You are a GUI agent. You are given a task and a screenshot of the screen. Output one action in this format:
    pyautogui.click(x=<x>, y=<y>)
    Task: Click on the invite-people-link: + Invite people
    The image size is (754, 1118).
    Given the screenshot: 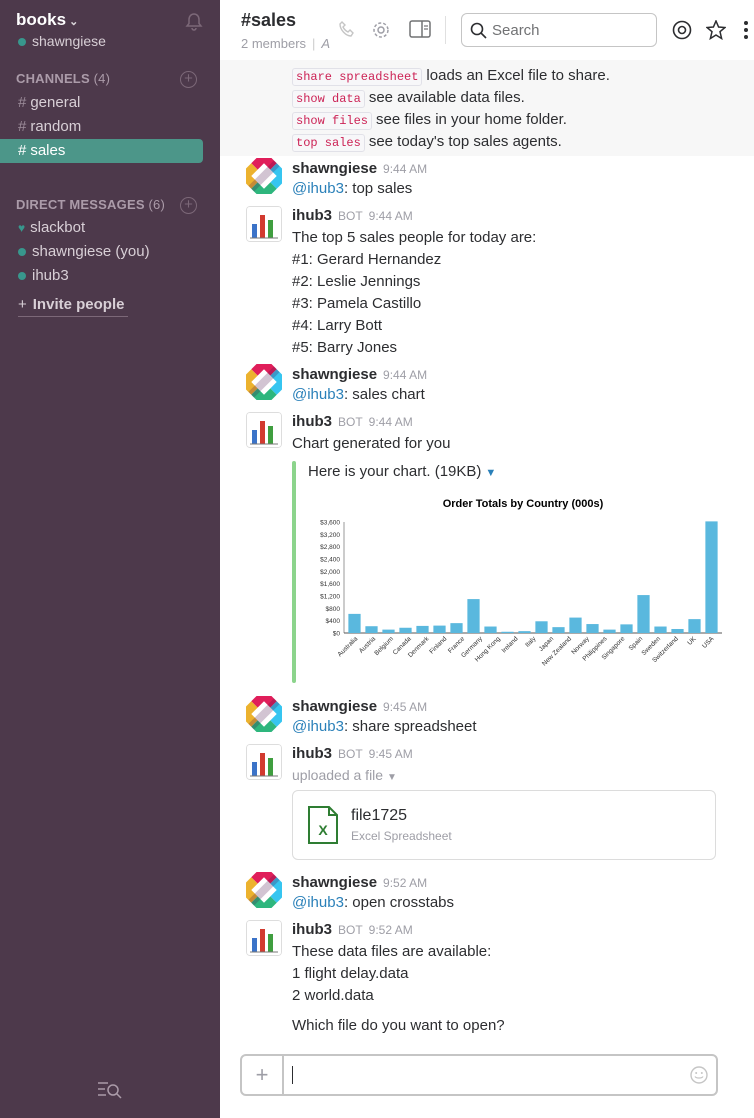 What is the action you would take?
    pyautogui.click(x=73, y=306)
    